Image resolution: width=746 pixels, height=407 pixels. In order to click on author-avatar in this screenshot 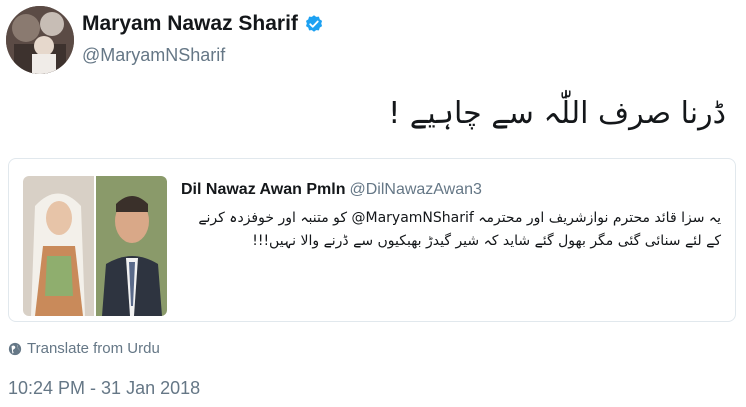, I will do `click(40, 40)`.